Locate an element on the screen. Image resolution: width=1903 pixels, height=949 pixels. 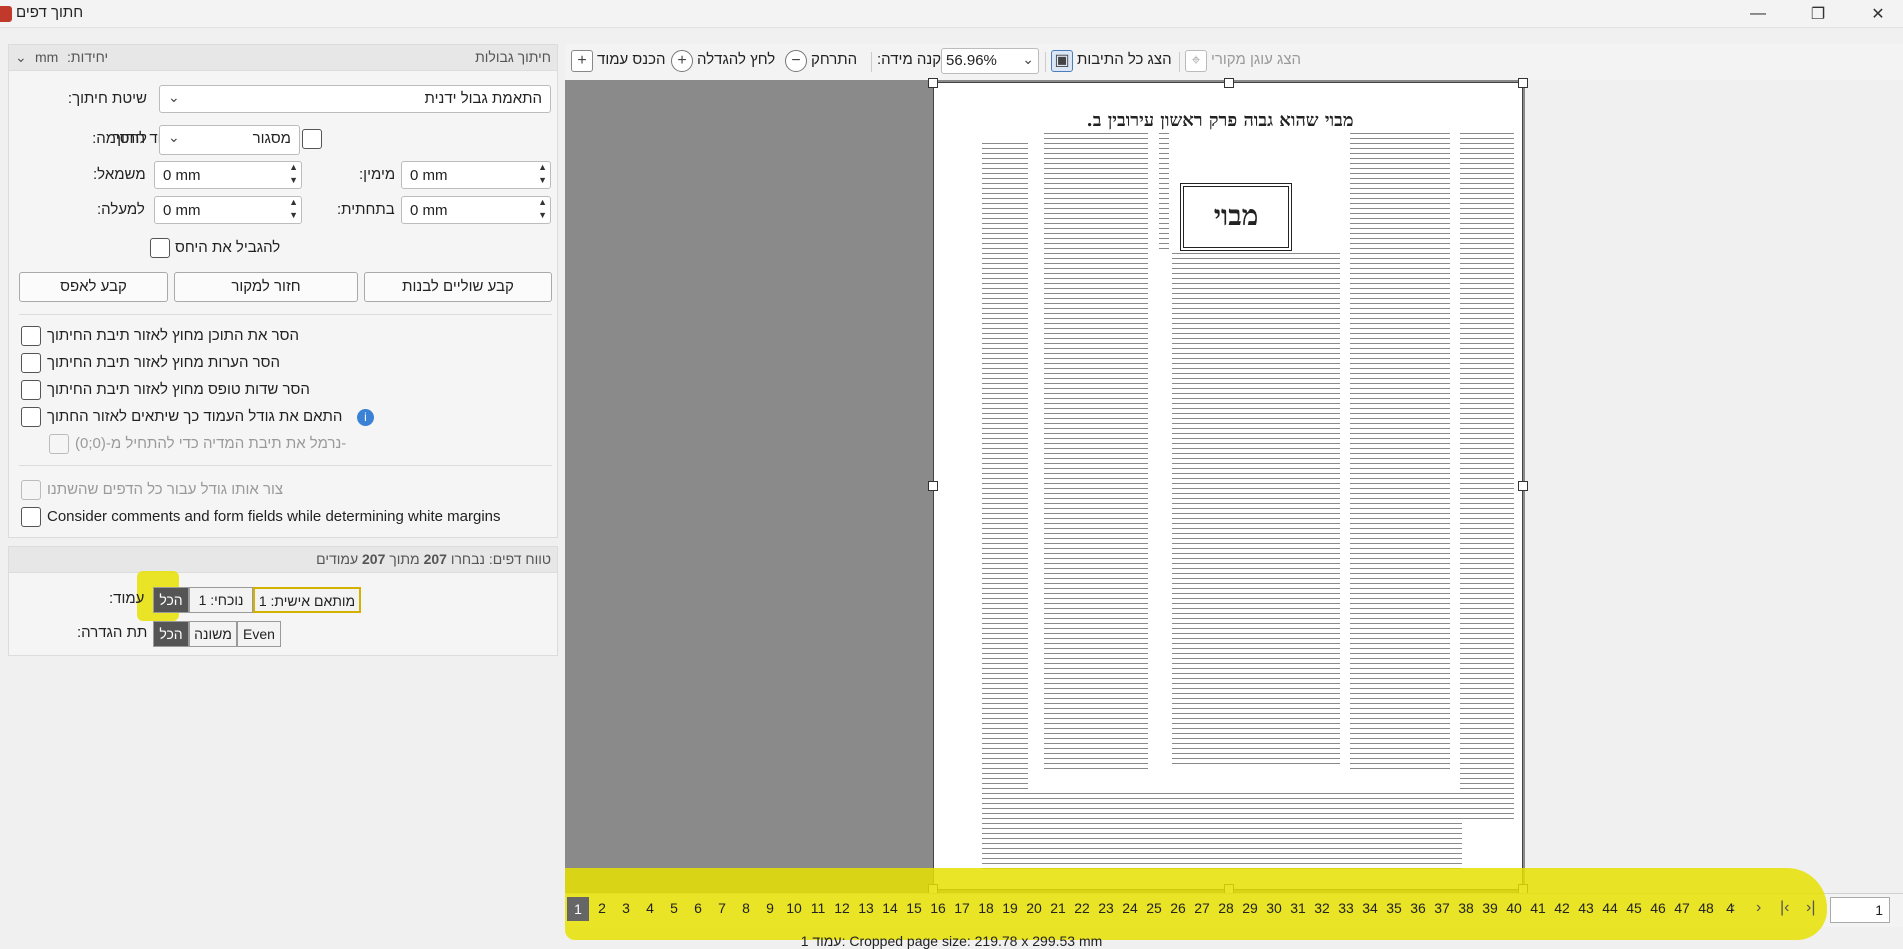
page-tab: 28 is located at coordinates (1226, 908).